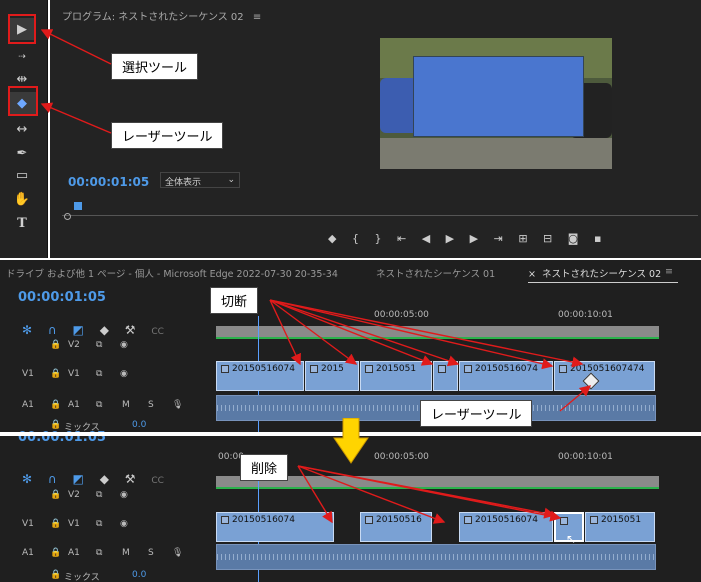 Image resolution: width=701 pixels, height=582 pixels. I want to click on mark-in-icon: {, so click(355, 238).